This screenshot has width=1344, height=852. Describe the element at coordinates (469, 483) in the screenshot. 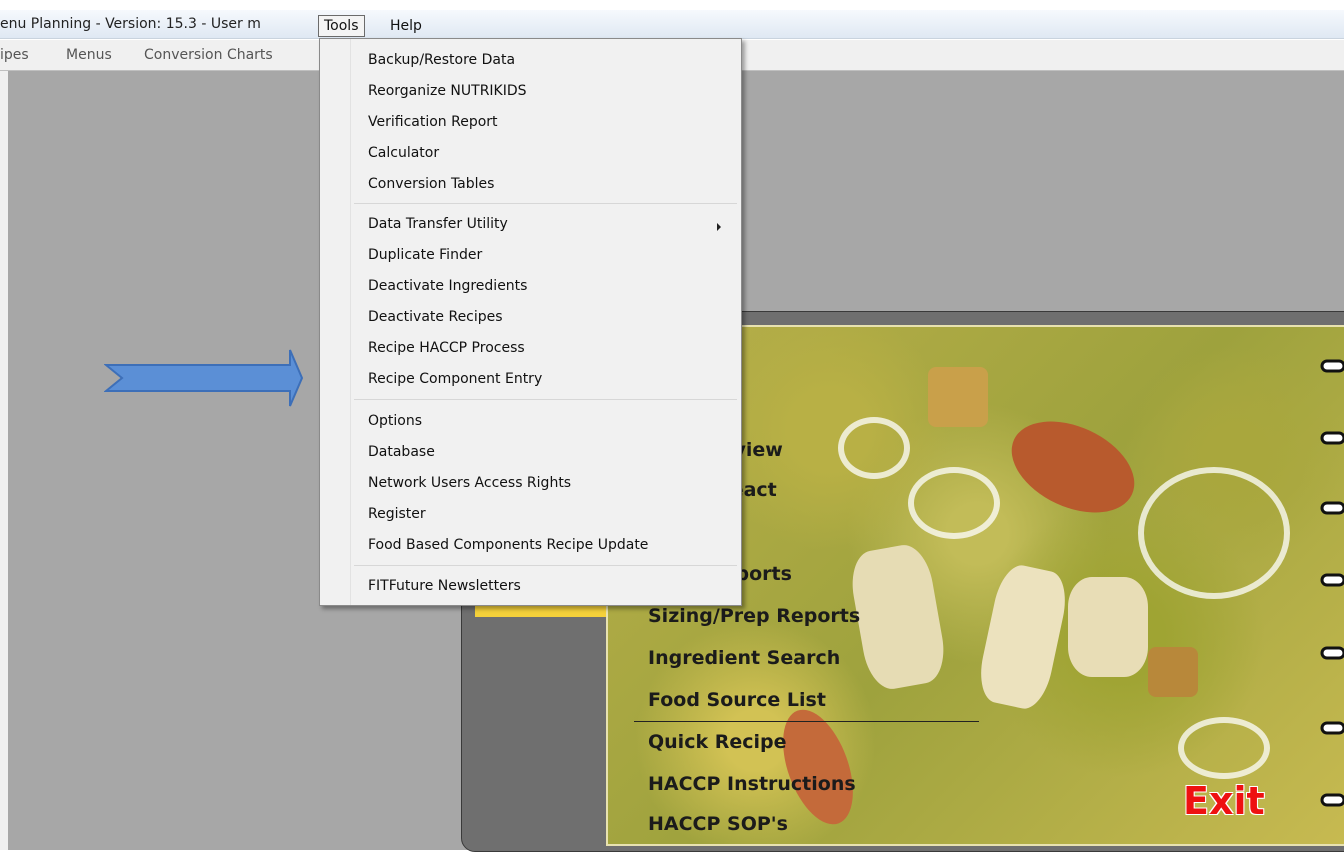

I see `menu-item-network-users-access-rights: Network Users Access Rights` at that location.